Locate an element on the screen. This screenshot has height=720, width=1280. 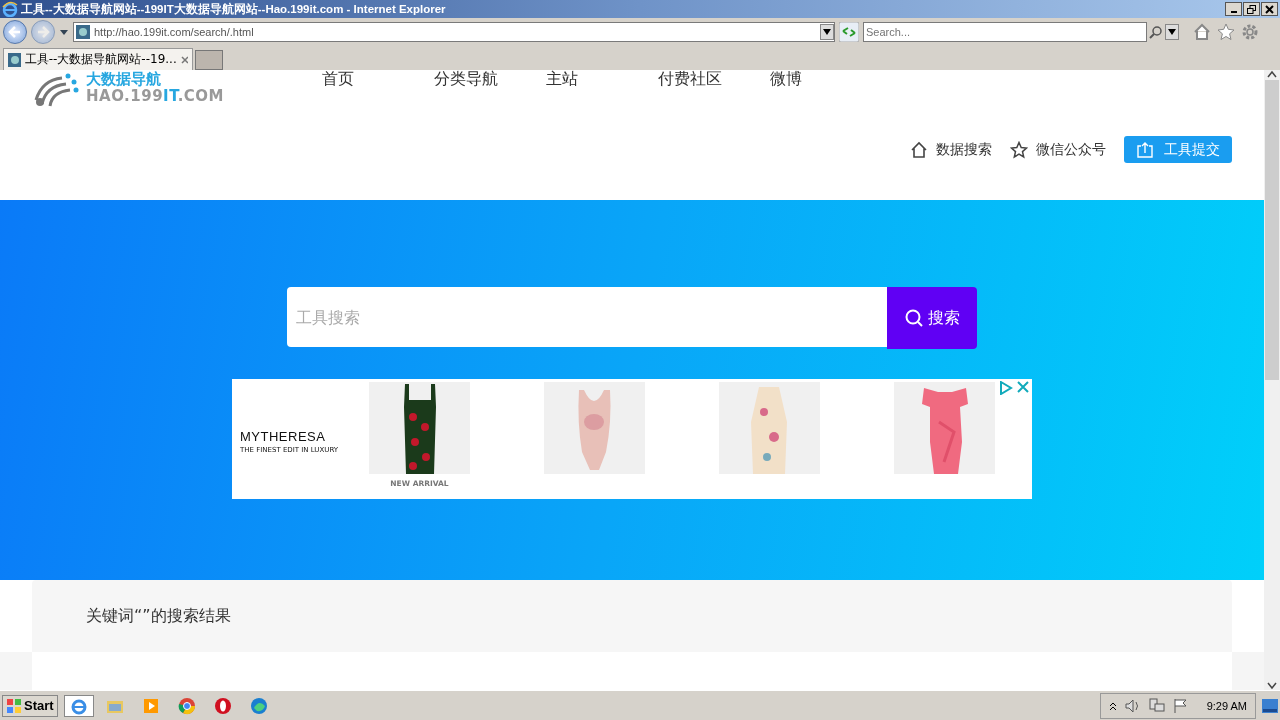
windows-logo-icon is located at coordinates (14, 705).